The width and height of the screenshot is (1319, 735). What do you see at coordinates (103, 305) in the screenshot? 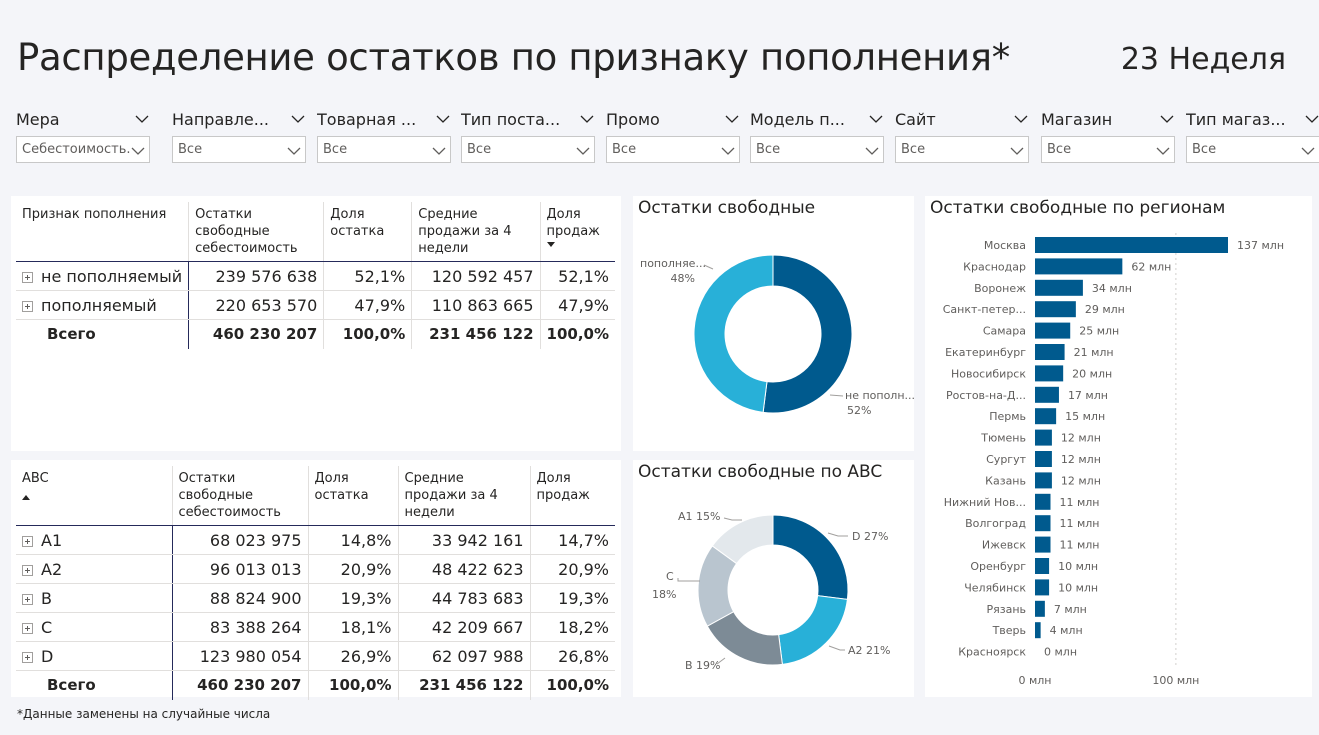
I see `row-header: пополняемый` at bounding box center [103, 305].